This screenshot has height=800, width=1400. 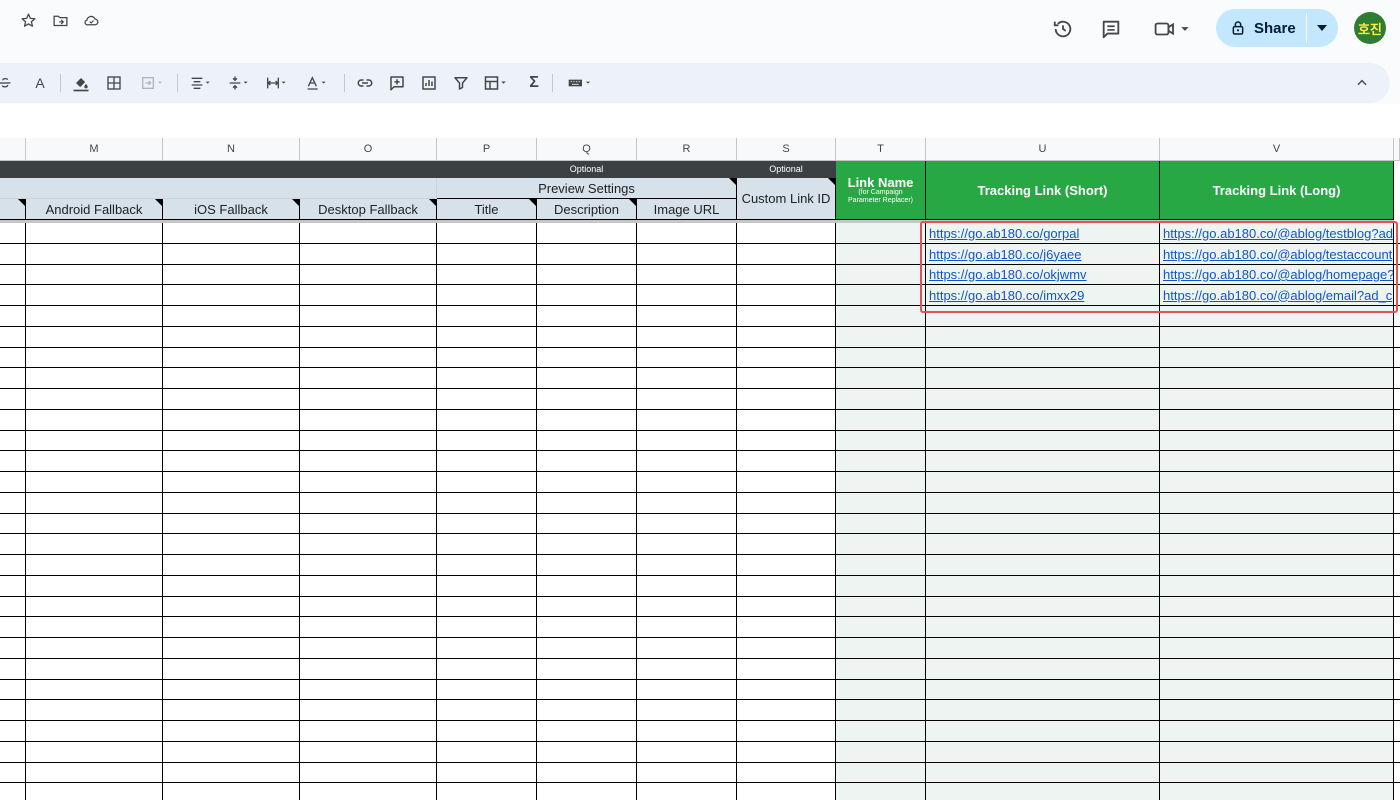 I want to click on text-wrapping-icon, so click(x=277, y=83).